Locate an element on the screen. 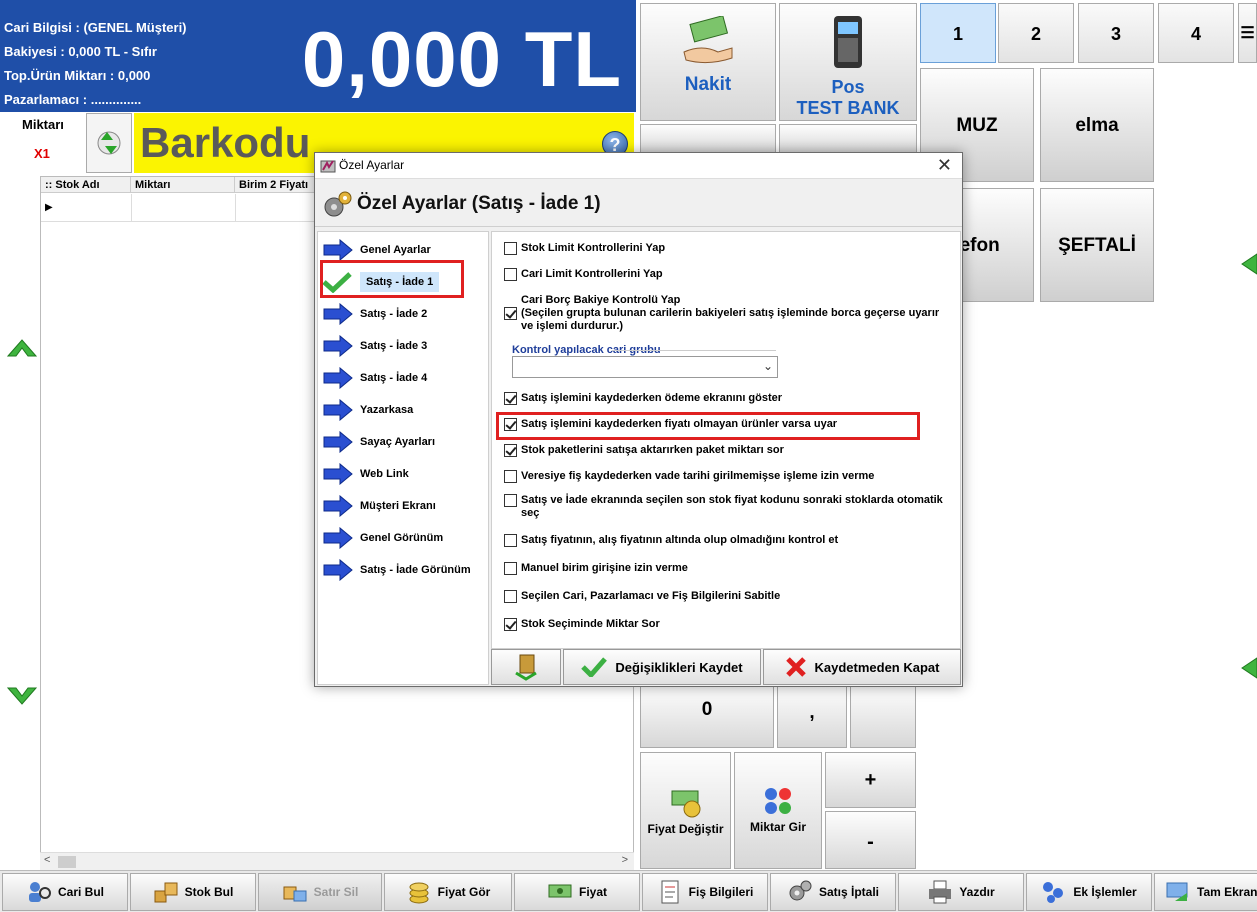 This screenshot has width=1257, height=912. nav-item-6: Yazarkasa is located at coordinates (404, 410).